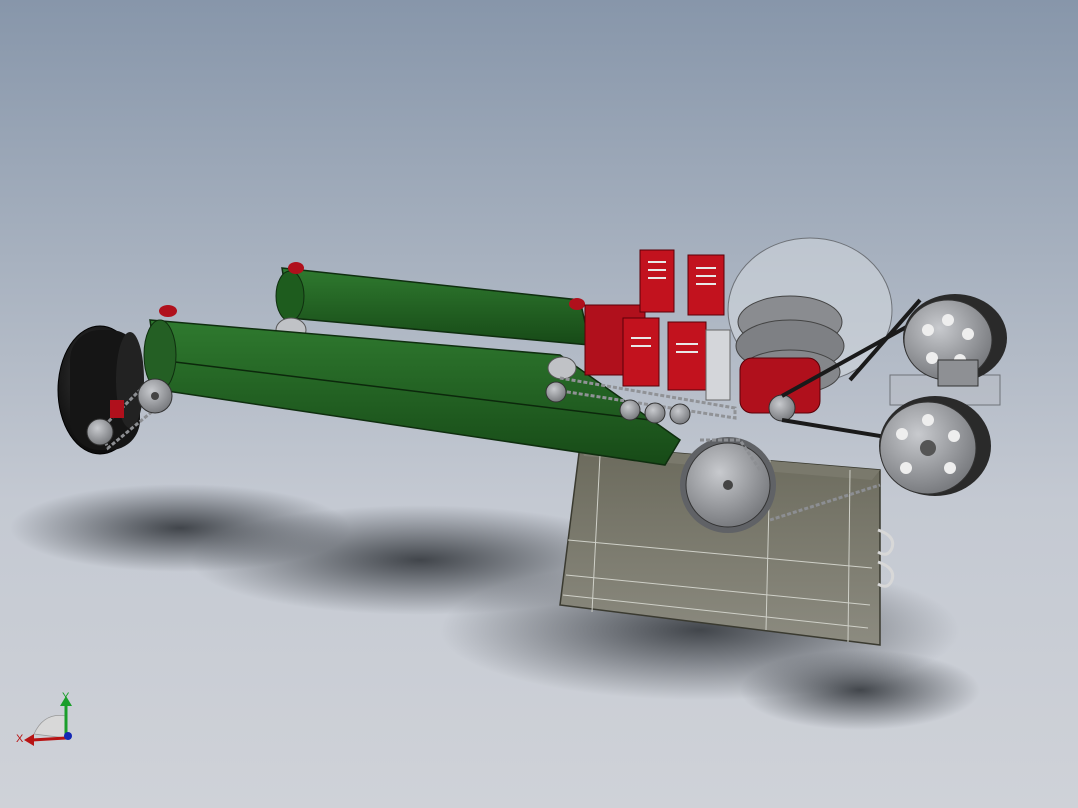  Describe the element at coordinates (68, 736) in the screenshot. I see `z-axis-dot` at that location.